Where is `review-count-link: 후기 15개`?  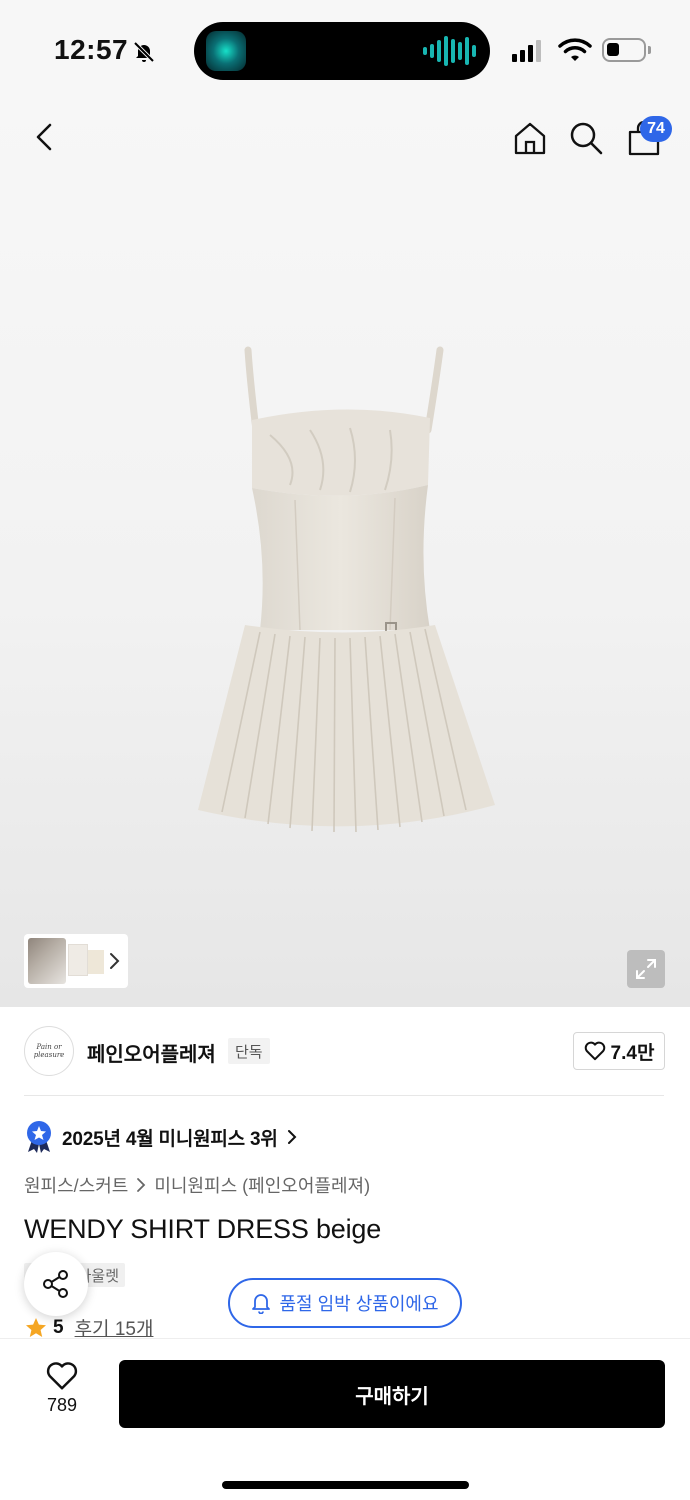 review-count-link: 후기 15개 is located at coordinates (114, 1327).